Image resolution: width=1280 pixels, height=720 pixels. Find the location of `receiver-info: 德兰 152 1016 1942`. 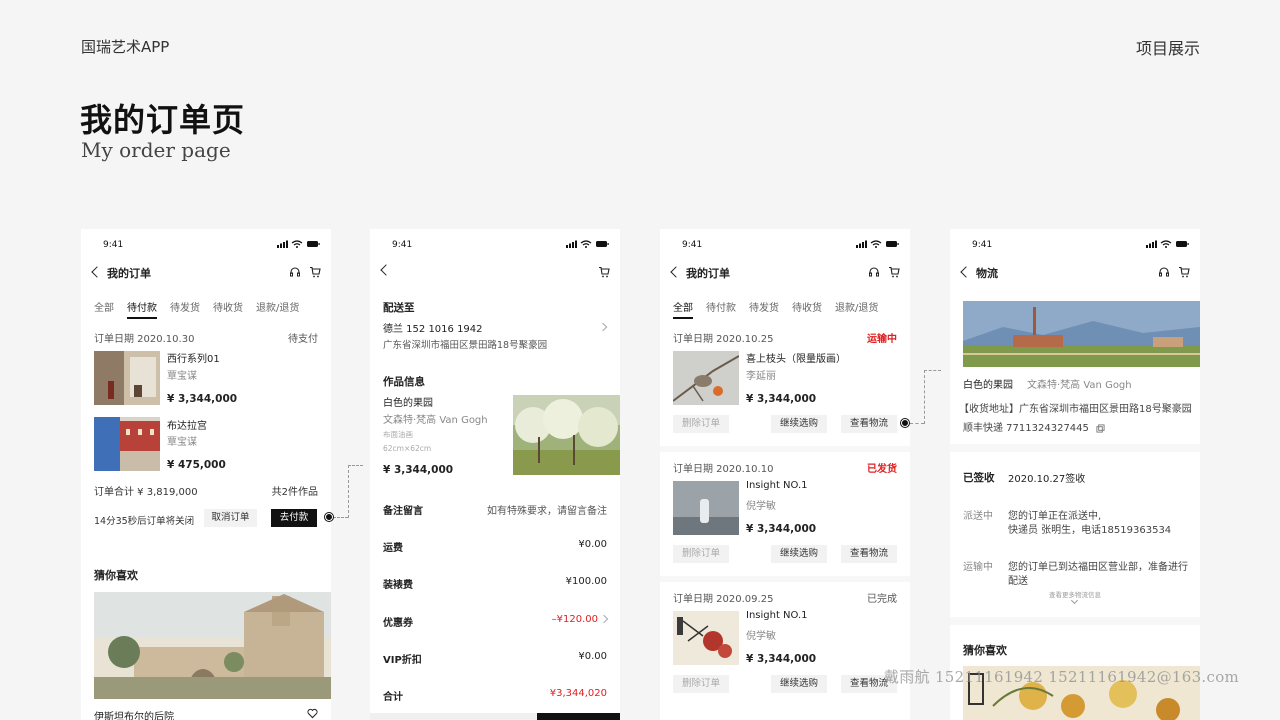

receiver-info: 德兰 152 1016 1942 is located at coordinates (433, 329).